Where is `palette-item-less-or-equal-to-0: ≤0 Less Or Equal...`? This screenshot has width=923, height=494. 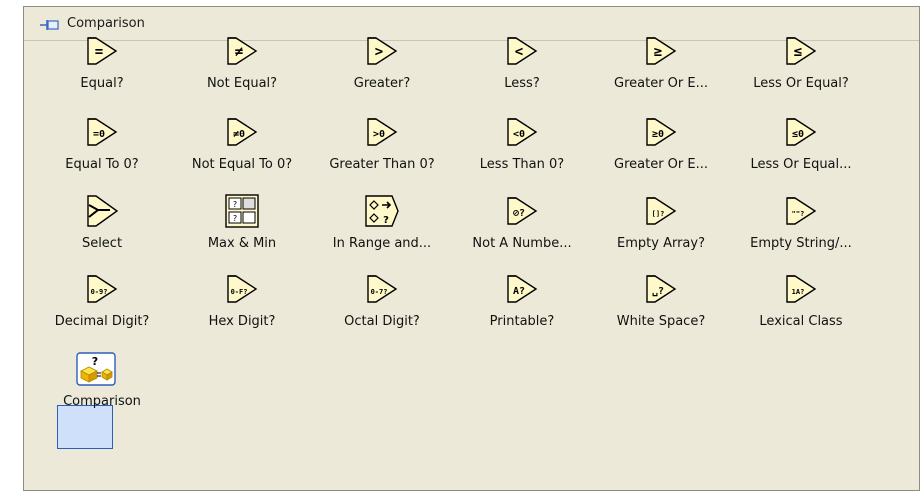
palette-item-less-or-equal-to-0: ≤0 Less Or Equal... is located at coordinates (801, 143).